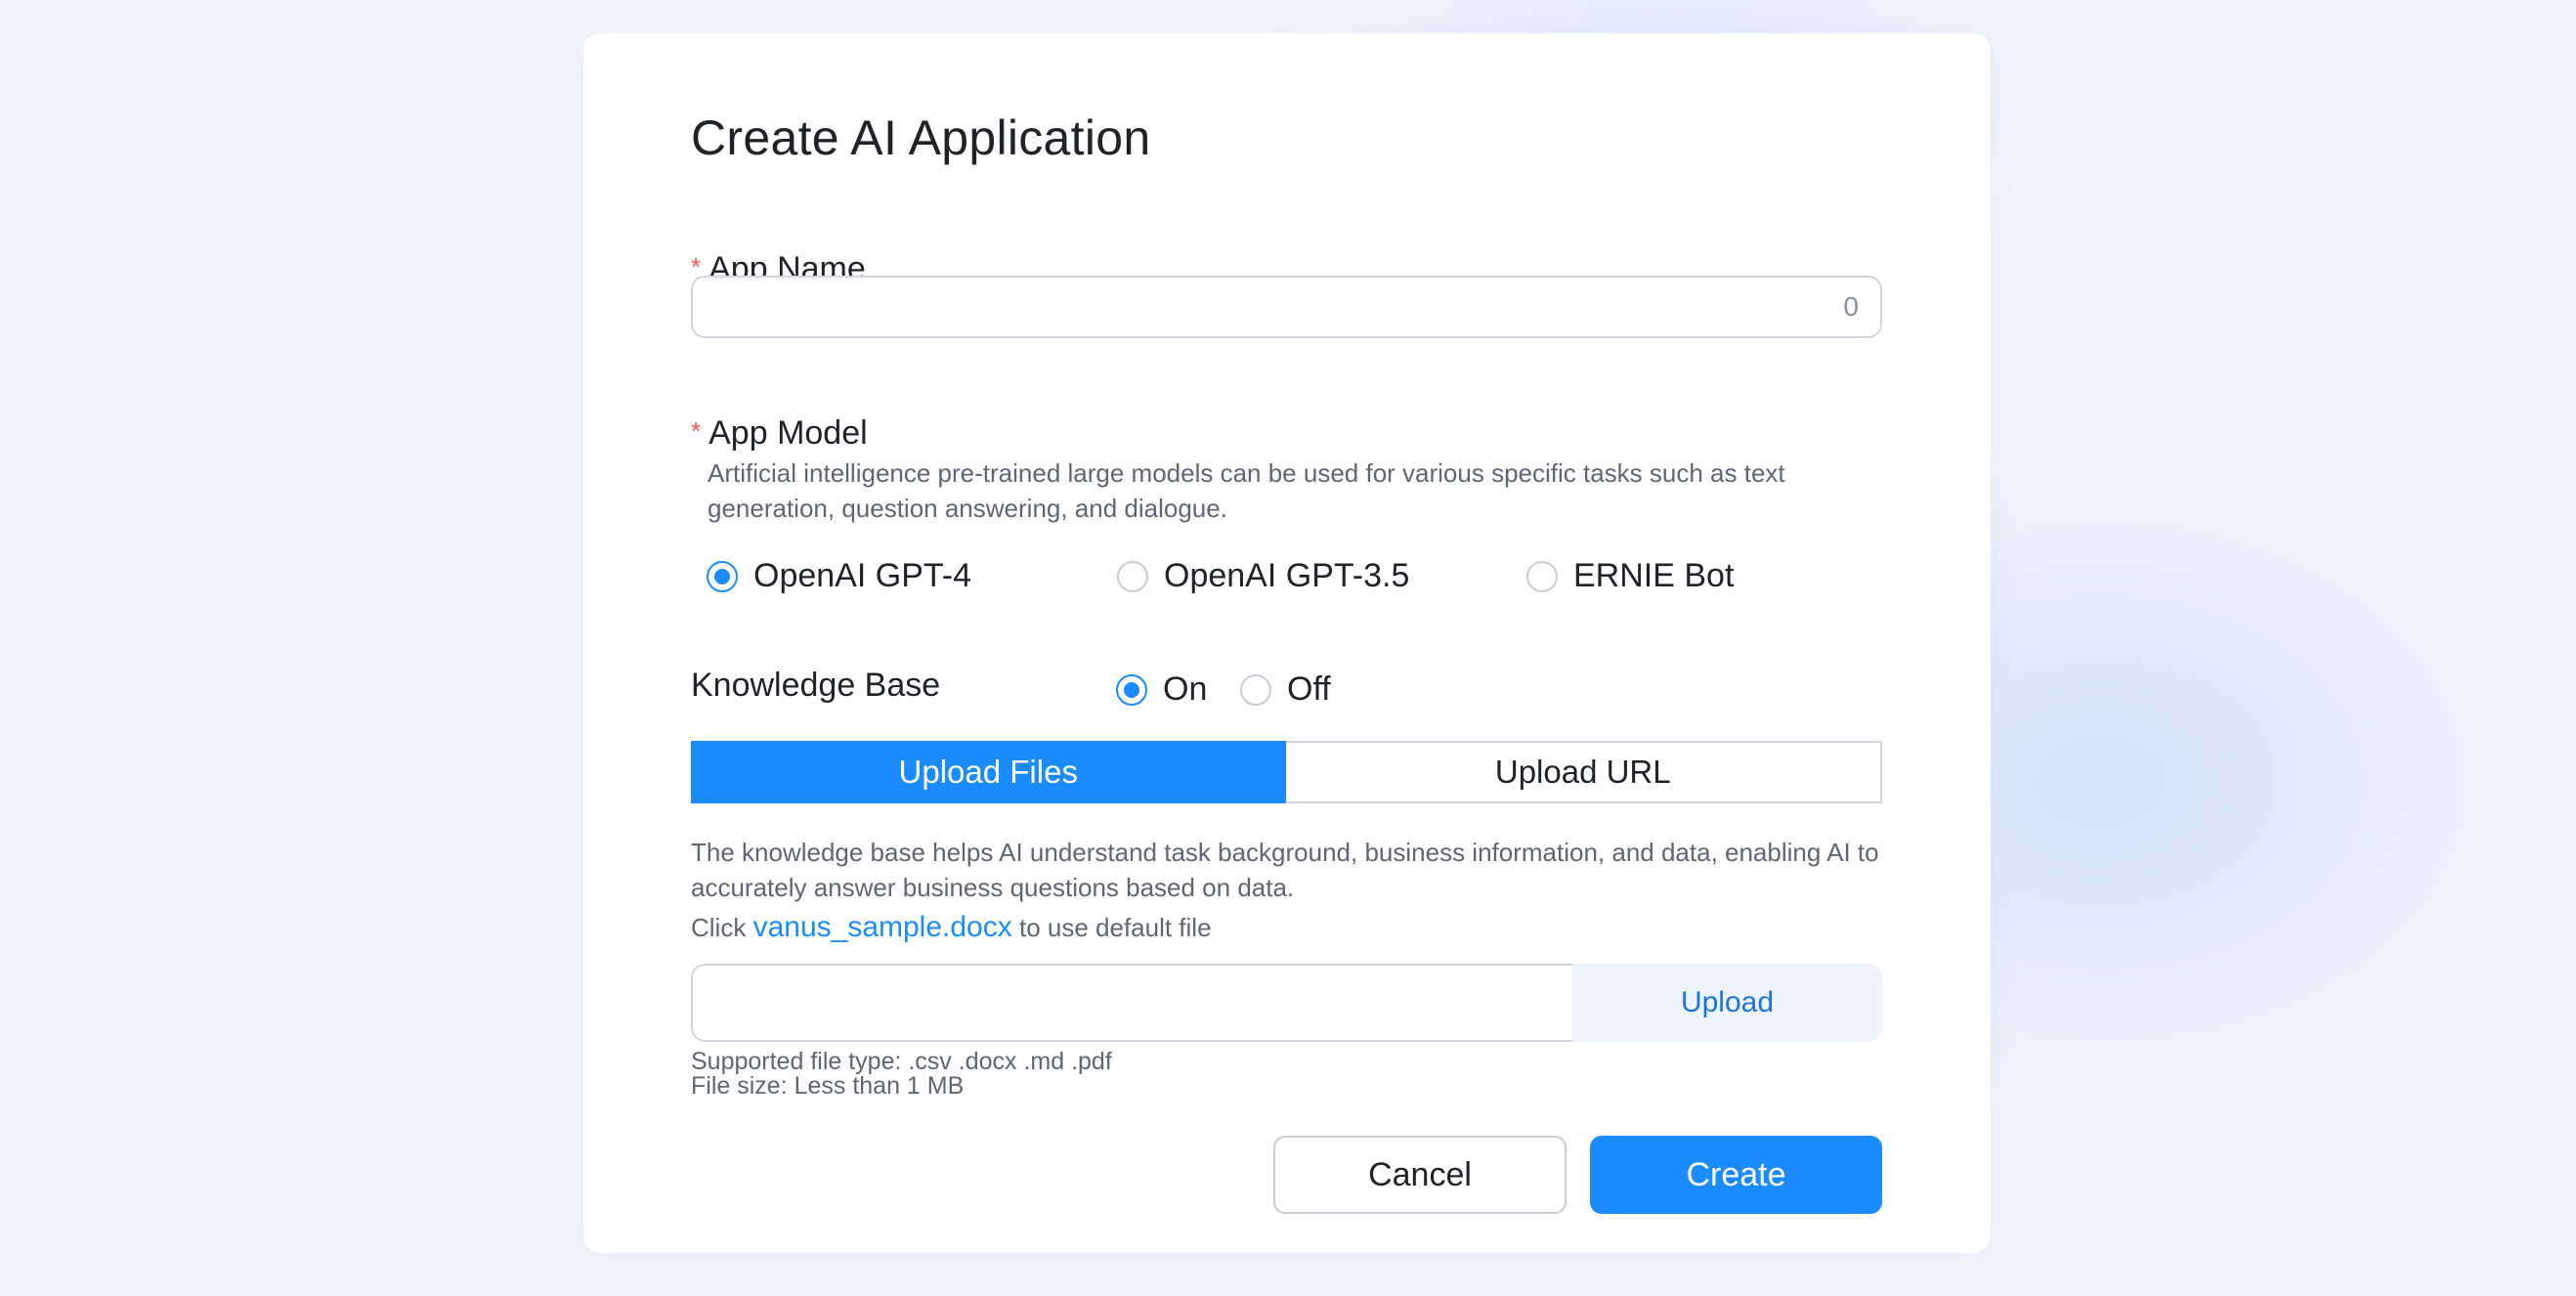  I want to click on model-option-label: ERNIE Bot, so click(1654, 575).